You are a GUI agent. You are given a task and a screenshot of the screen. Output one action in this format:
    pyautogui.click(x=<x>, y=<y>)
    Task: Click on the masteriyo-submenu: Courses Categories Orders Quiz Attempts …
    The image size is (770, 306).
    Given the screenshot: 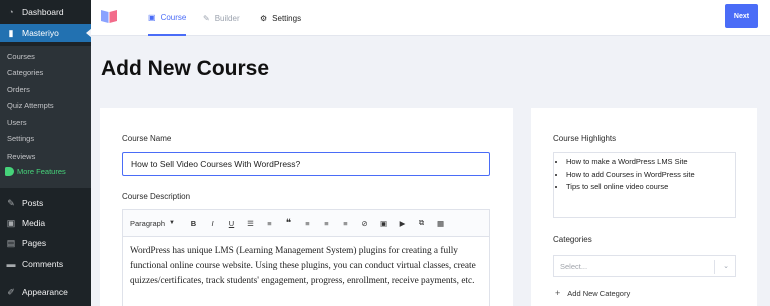 What is the action you would take?
    pyautogui.click(x=45, y=117)
    